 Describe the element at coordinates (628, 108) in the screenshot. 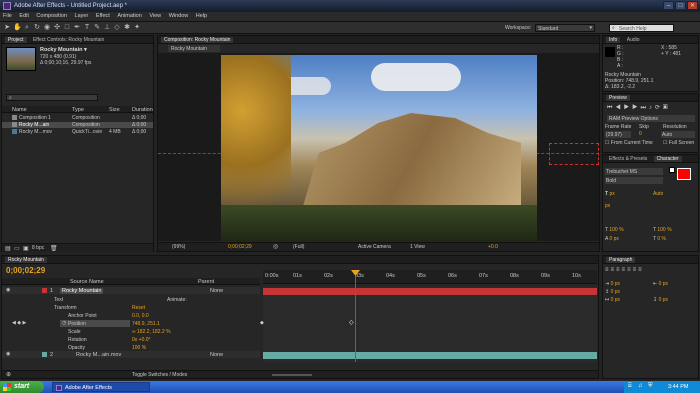

I see `play-icon: ▶` at that location.